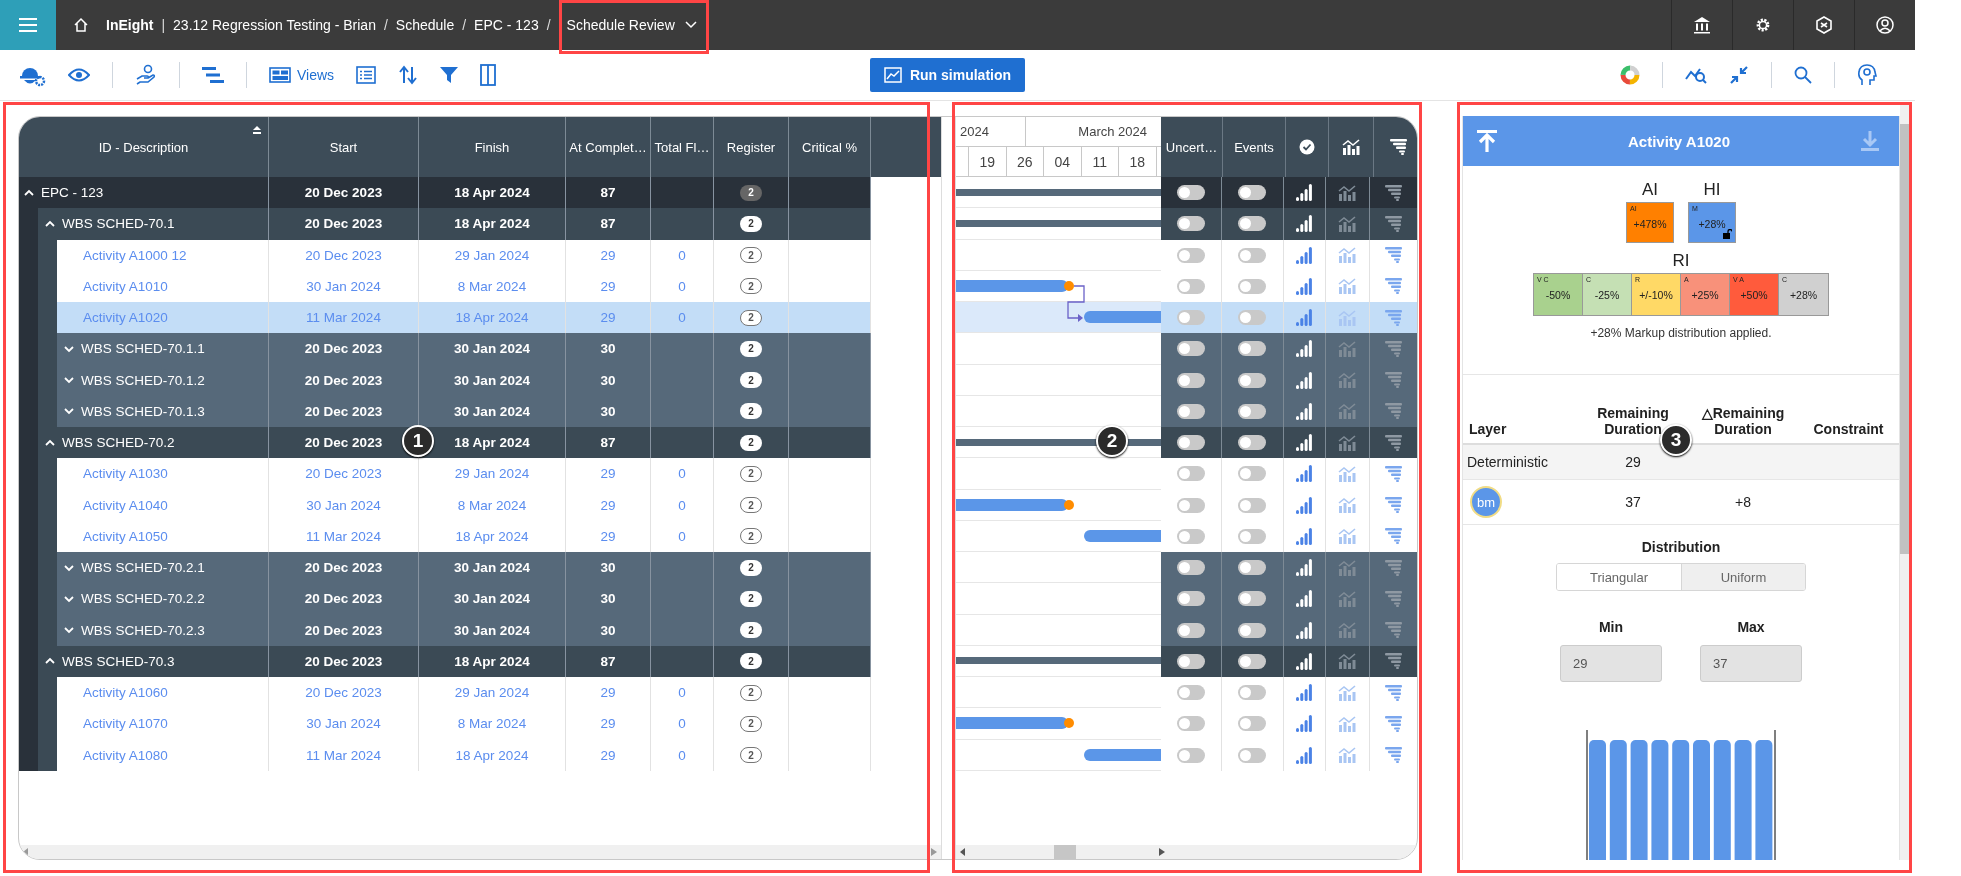 The image size is (1961, 876). I want to click on upload-arrow-icon, so click(1487, 141).